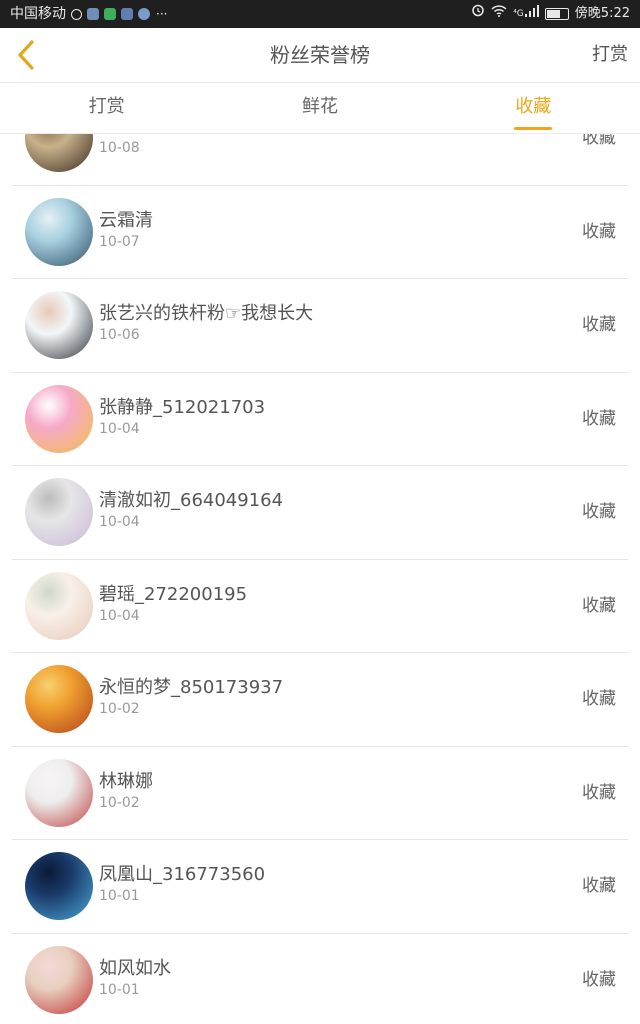  I want to click on status-right: ⁴G 傍晚5:22, so click(547, 14).